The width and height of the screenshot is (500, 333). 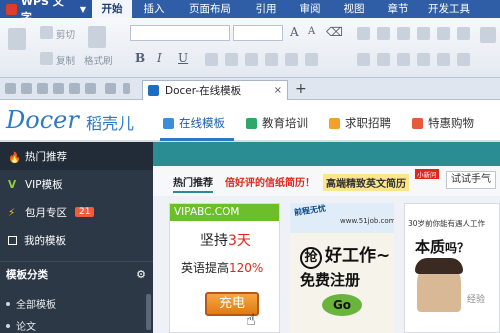 I want to click on bullet-icon, so click(x=8, y=303).